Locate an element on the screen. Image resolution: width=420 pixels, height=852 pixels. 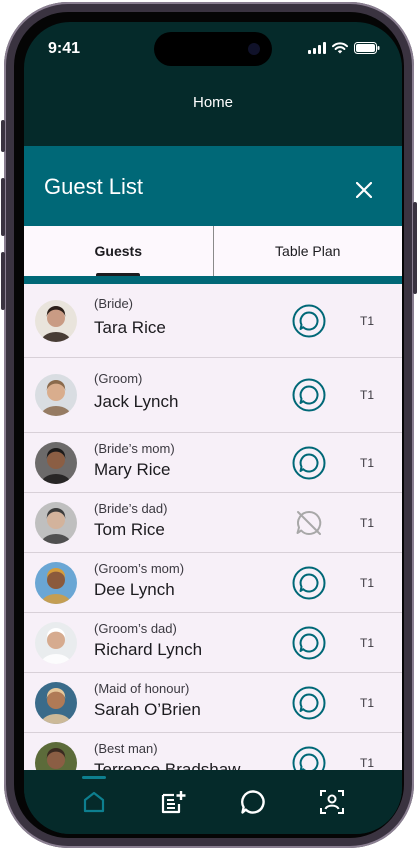
guest-row: (Bride’s dad) Tom Rice T1 is located at coordinates (213, 523).